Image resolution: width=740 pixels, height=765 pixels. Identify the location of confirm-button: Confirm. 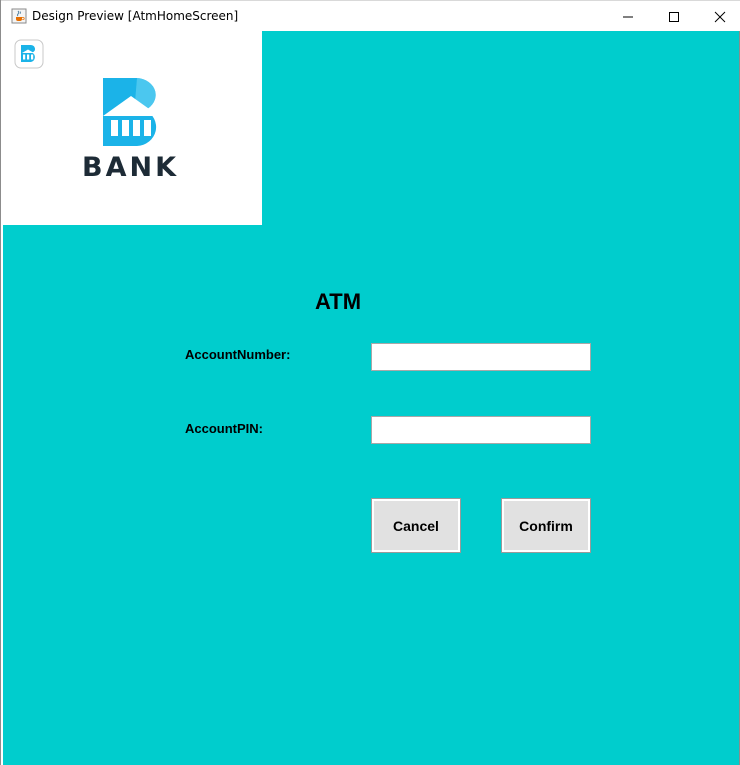
(546, 525).